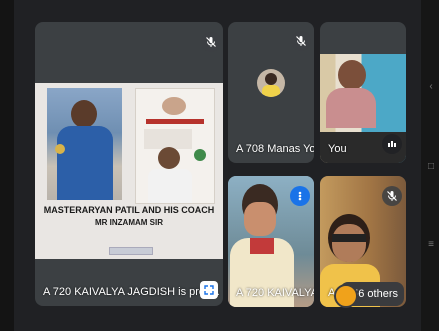 The height and width of the screenshot is (331, 439). Describe the element at coordinates (84, 144) in the screenshot. I see `athlete-photo` at that location.